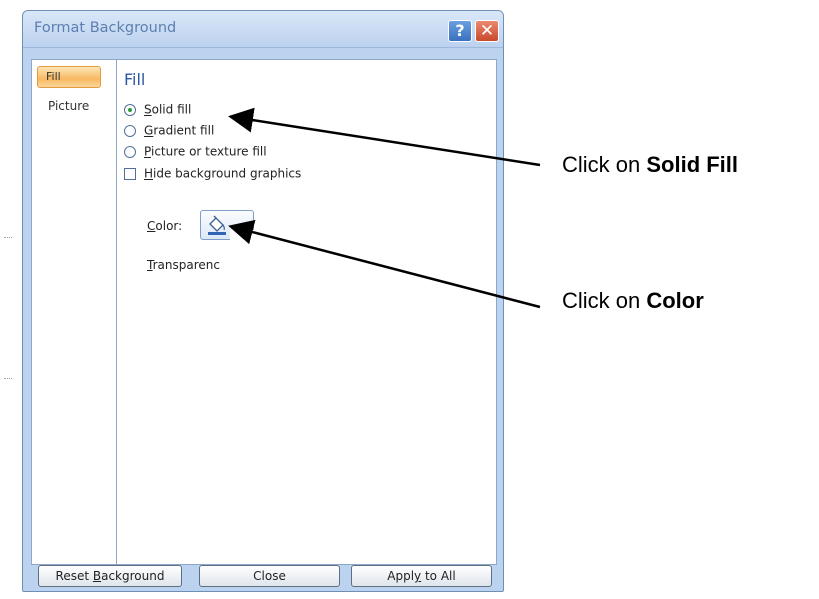  Describe the element at coordinates (384, 264) in the screenshot. I see `arrow-to-color` at that location.